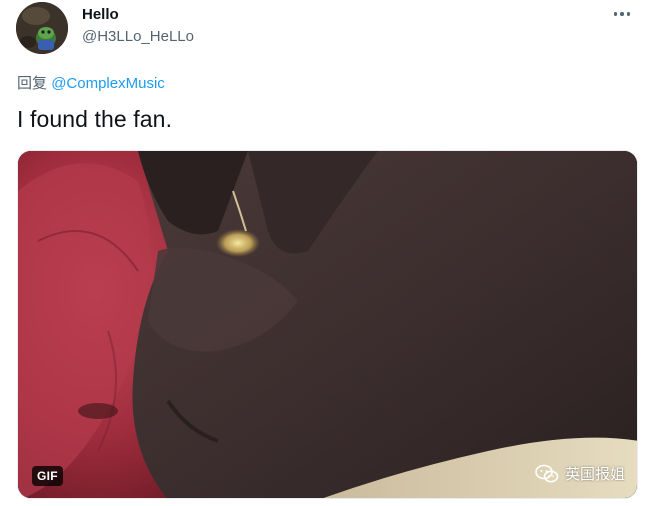  What do you see at coordinates (138, 36) in the screenshot?
I see `user-handle: @H3LLo_HeLLo` at bounding box center [138, 36].